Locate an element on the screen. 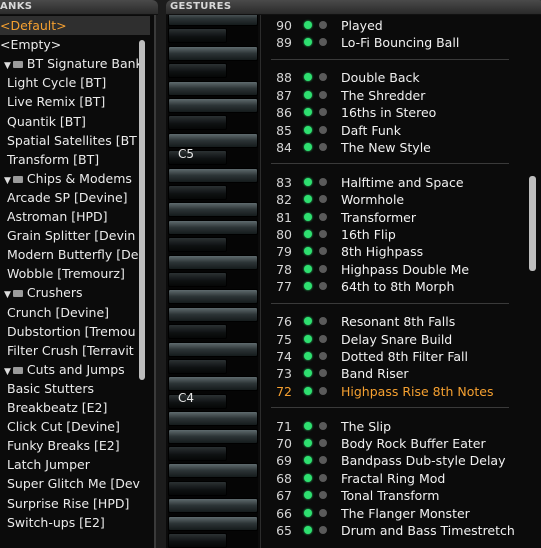  bank-item: Transform [BT] is located at coordinates (49, 159).